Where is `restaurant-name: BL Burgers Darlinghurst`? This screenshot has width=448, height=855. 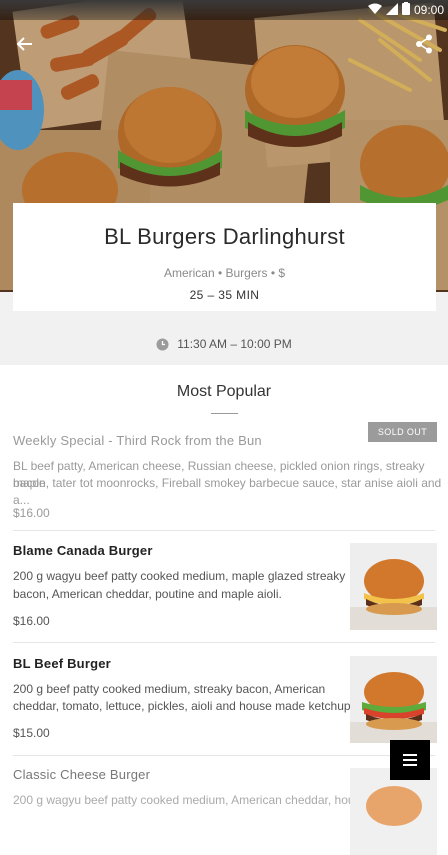
restaurant-name: BL Burgers Darlinghurst is located at coordinates (224, 236).